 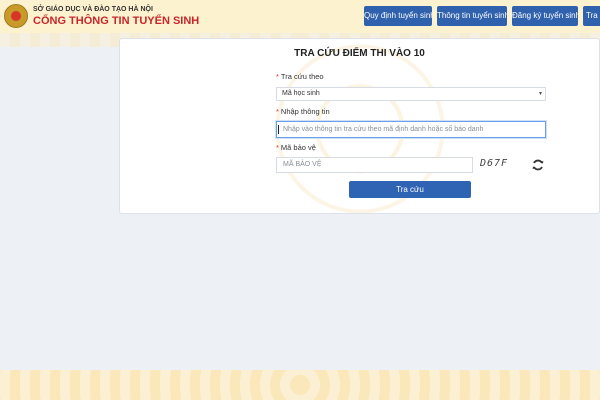 I want to click on info-label: * Nhập thông tin, so click(x=303, y=111).